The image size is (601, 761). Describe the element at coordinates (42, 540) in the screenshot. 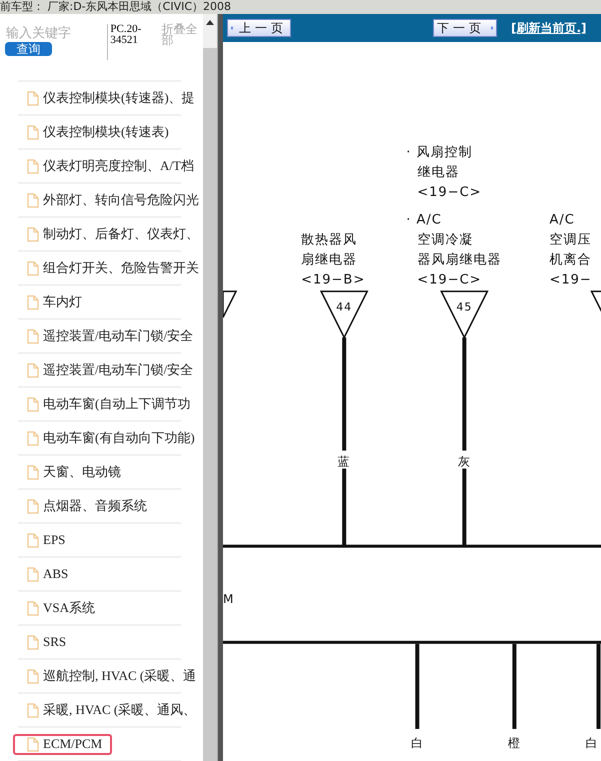

I see `tree-item: EPS` at that location.